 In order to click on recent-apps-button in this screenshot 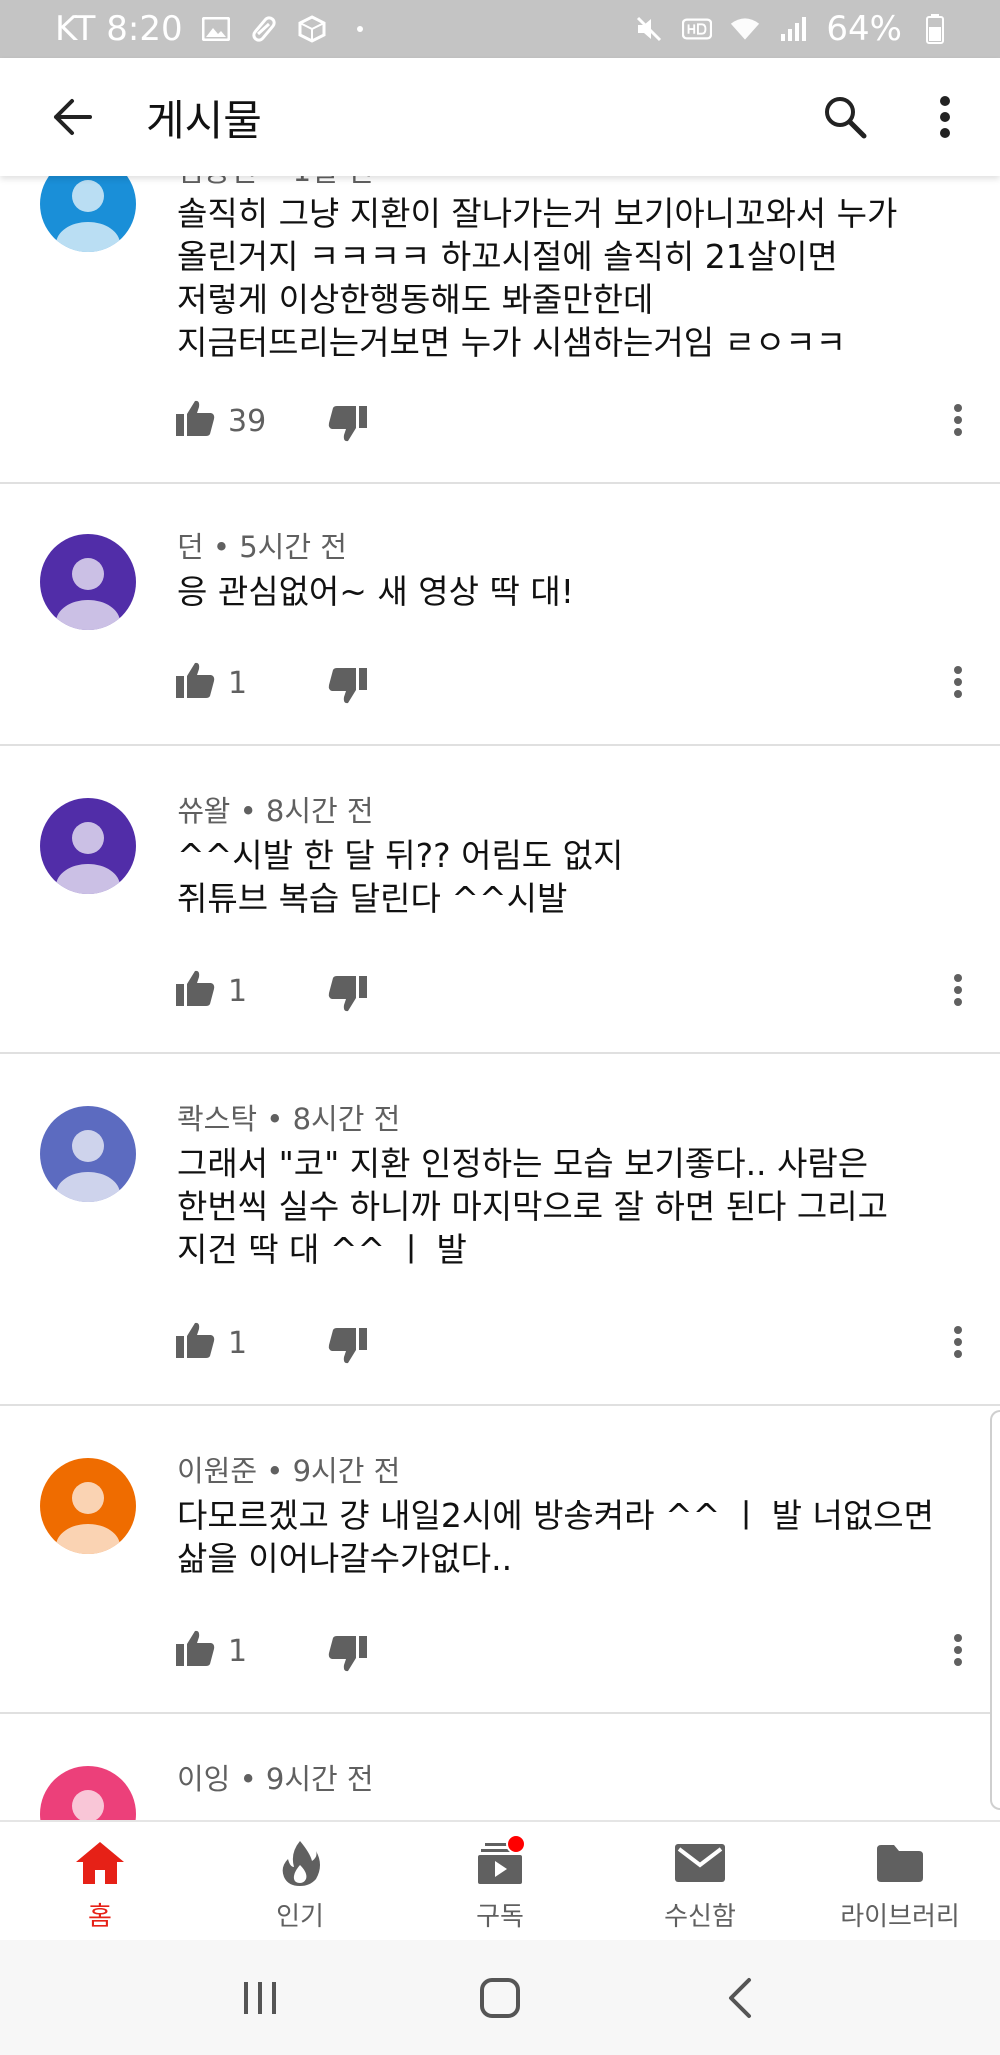, I will do `click(260, 1998)`.